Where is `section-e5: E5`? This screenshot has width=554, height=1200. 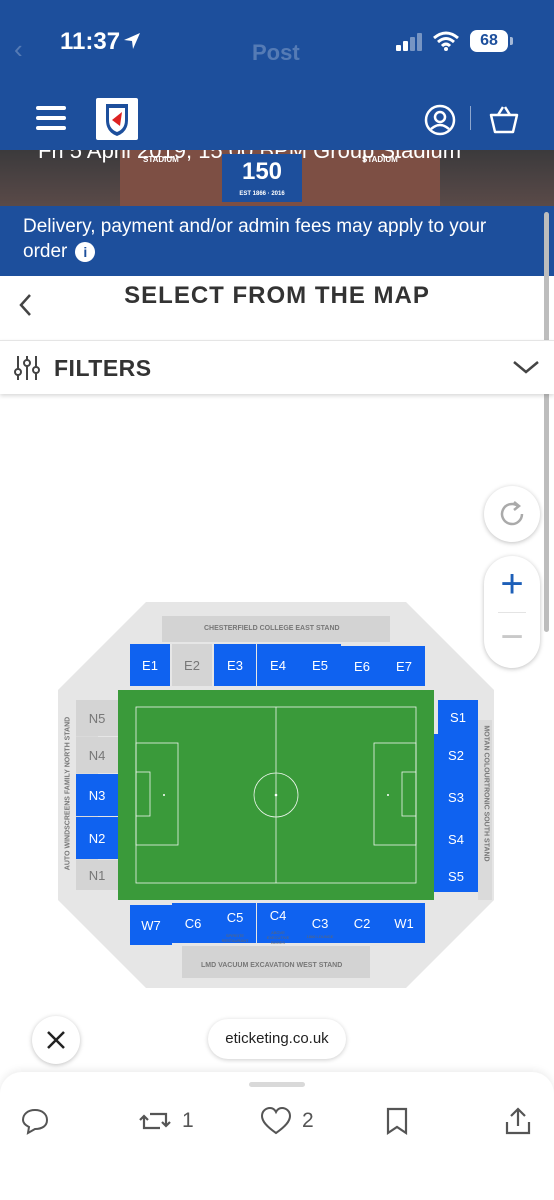 section-e5: E5 is located at coordinates (320, 665).